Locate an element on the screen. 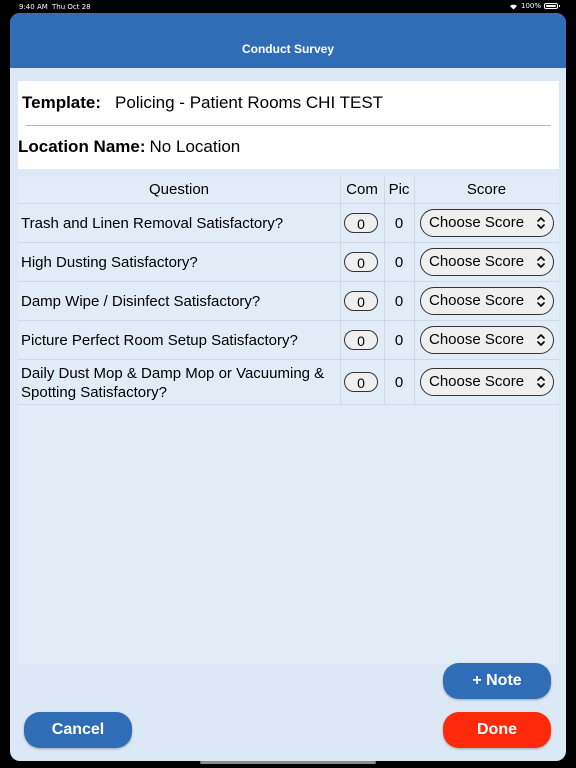  location-row: Location Name: No Location is located at coordinates (129, 147).